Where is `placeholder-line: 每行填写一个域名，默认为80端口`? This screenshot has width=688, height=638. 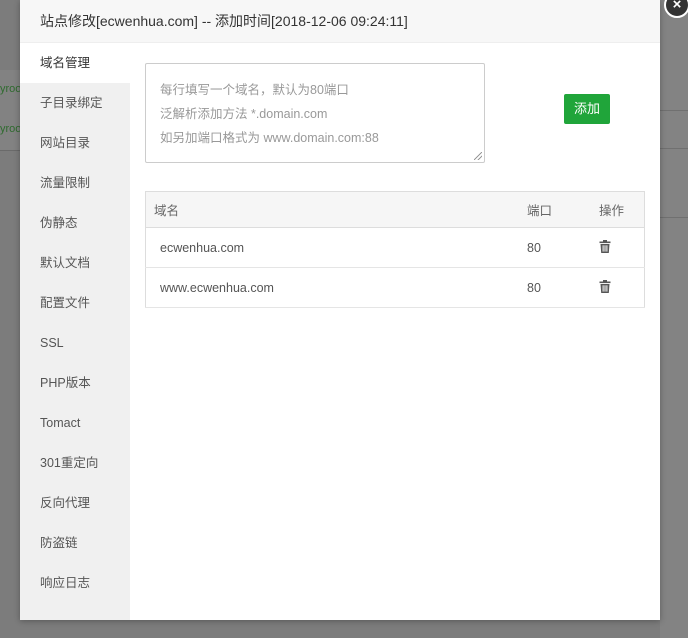
placeholder-line: 每行填写一个域名，默认为80端口 is located at coordinates (254, 90).